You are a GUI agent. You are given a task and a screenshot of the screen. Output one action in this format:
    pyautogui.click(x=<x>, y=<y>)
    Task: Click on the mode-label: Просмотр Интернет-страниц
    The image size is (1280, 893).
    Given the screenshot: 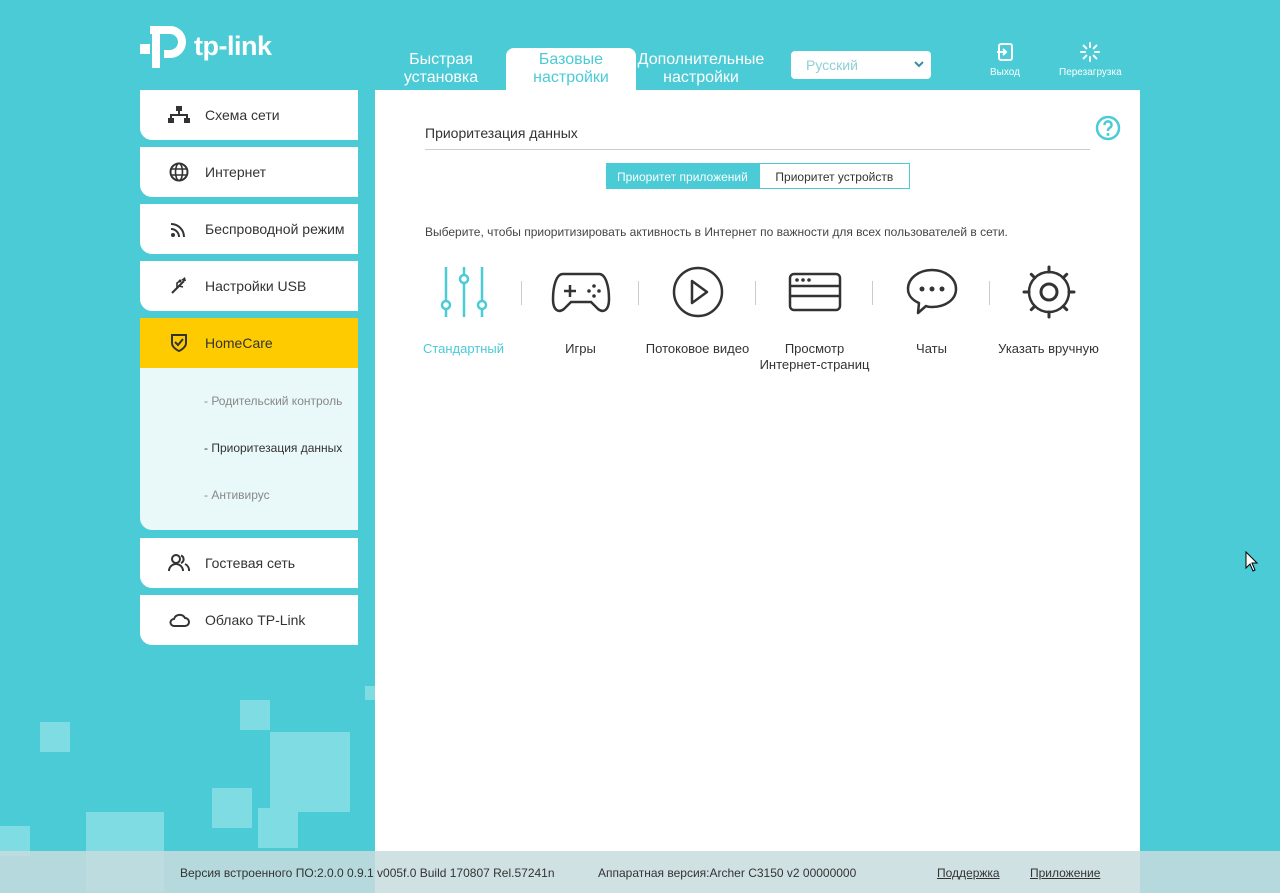 What is the action you would take?
    pyautogui.click(x=814, y=357)
    